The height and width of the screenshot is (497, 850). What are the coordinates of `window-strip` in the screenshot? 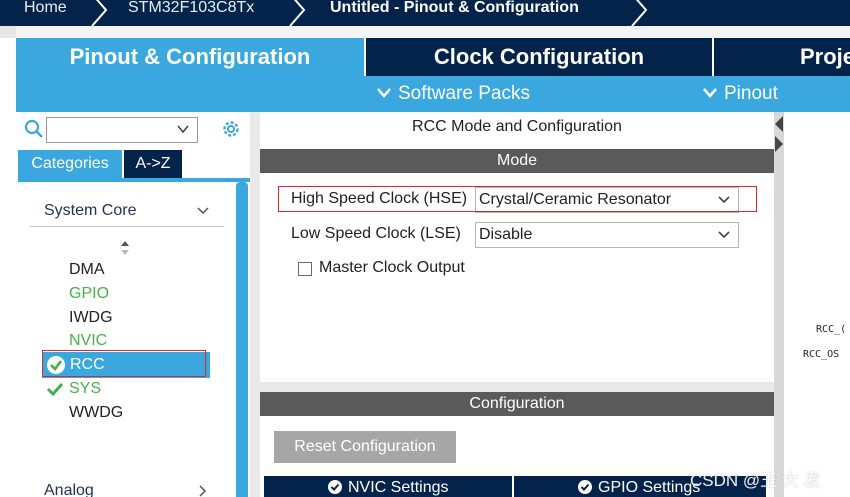 It's located at (425, 32).